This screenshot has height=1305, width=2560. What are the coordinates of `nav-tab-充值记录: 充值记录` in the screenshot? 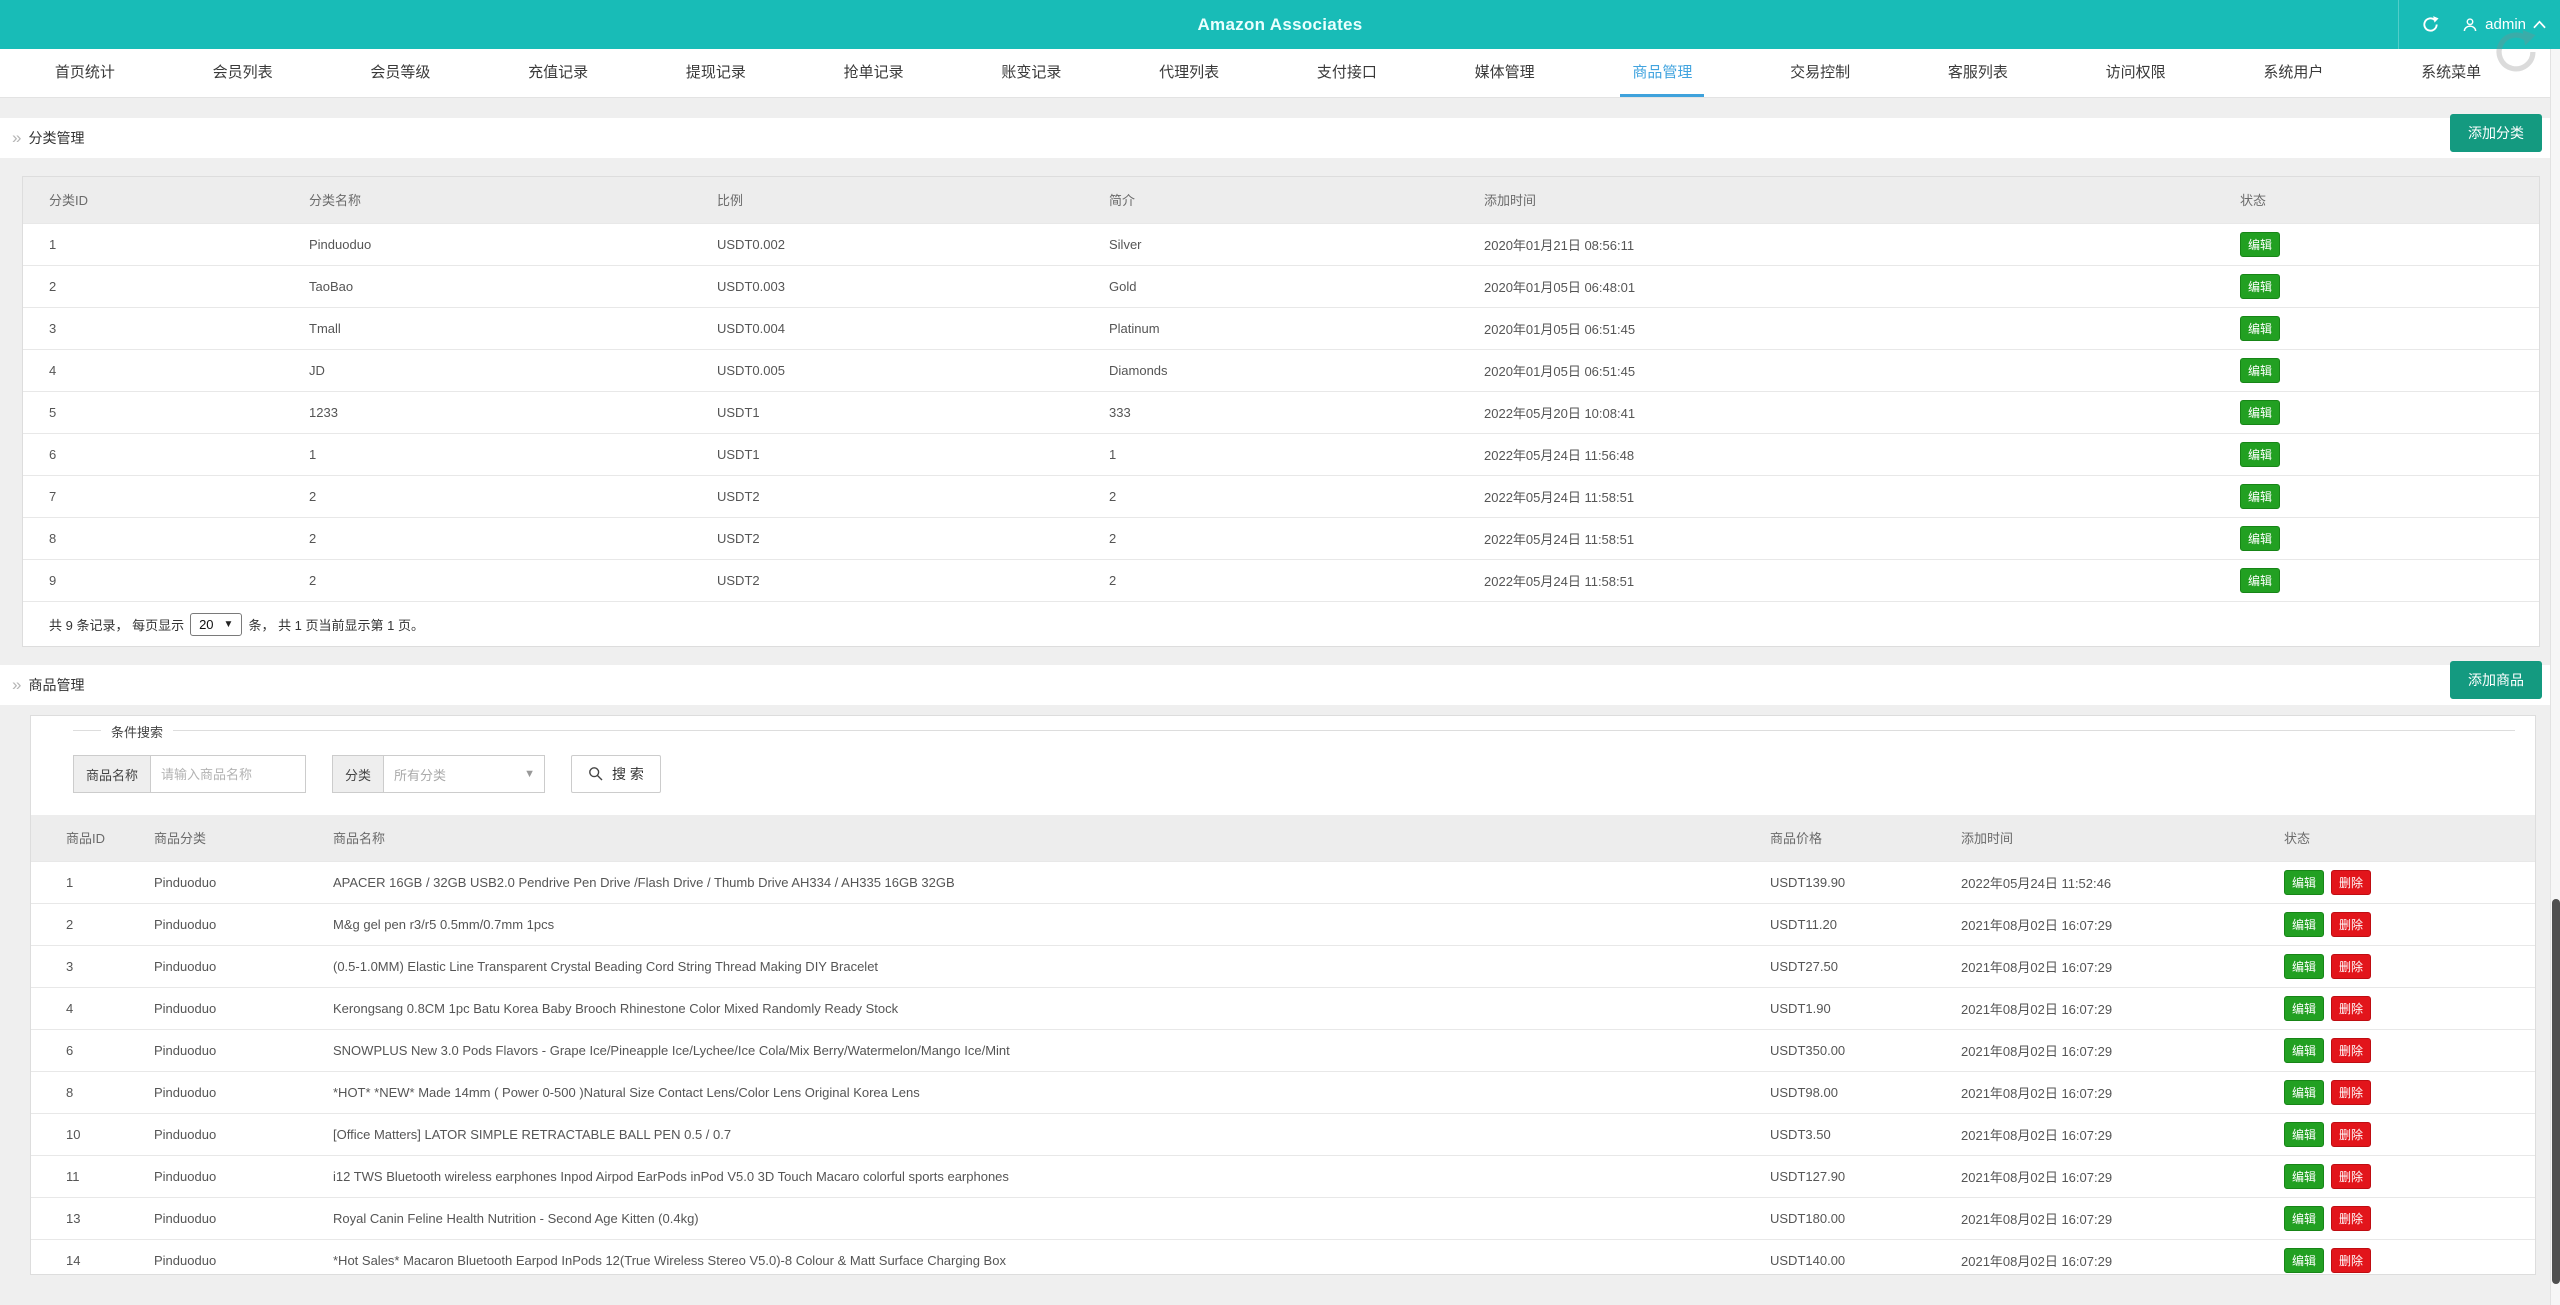 It's located at (558, 73).